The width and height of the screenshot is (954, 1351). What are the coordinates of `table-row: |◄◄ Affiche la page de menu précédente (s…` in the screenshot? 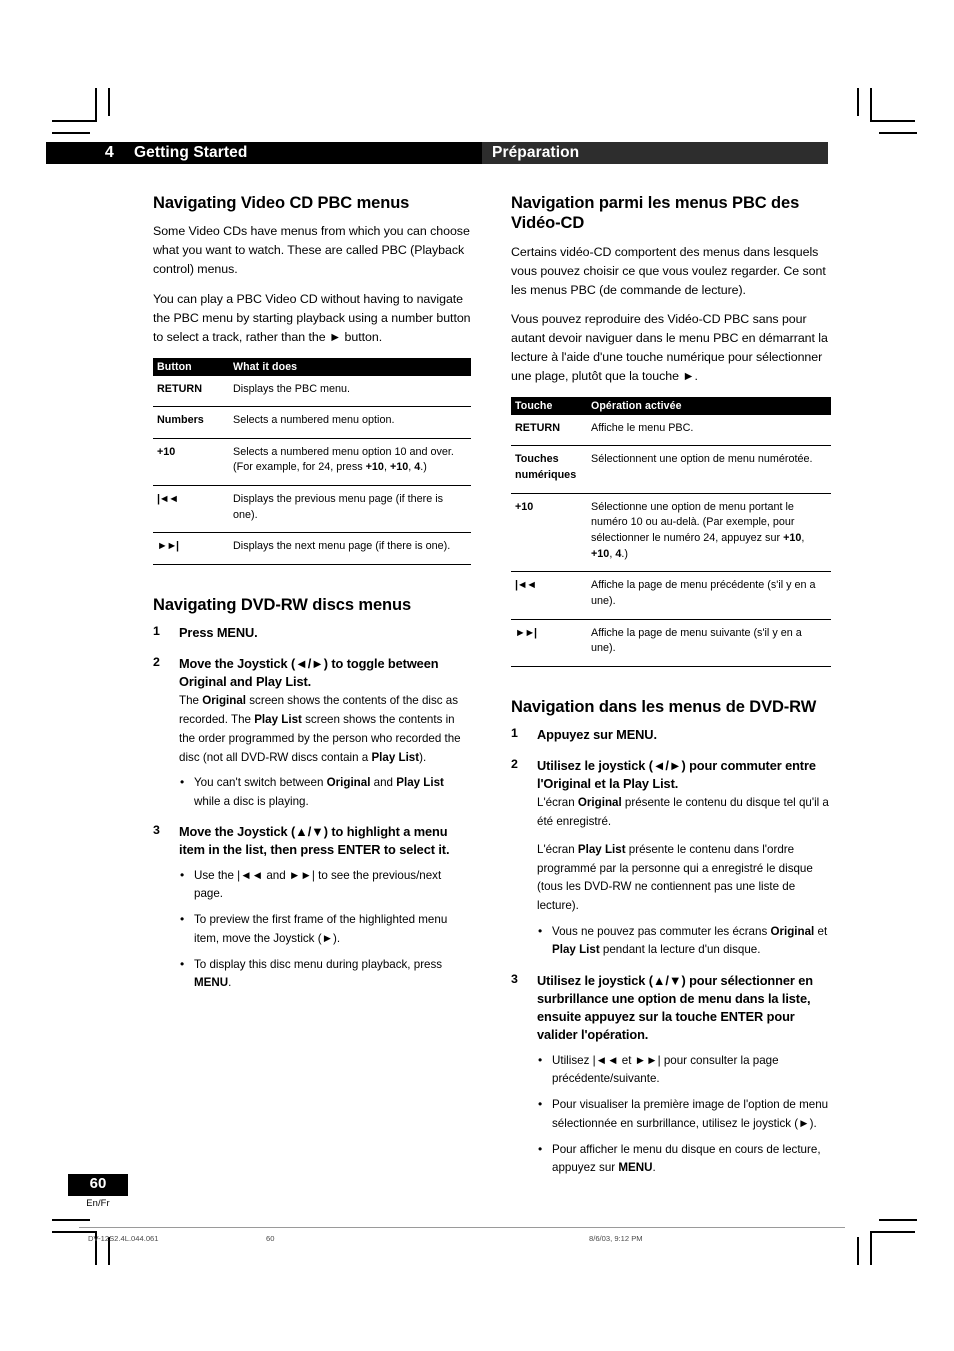 It's located at (671, 595).